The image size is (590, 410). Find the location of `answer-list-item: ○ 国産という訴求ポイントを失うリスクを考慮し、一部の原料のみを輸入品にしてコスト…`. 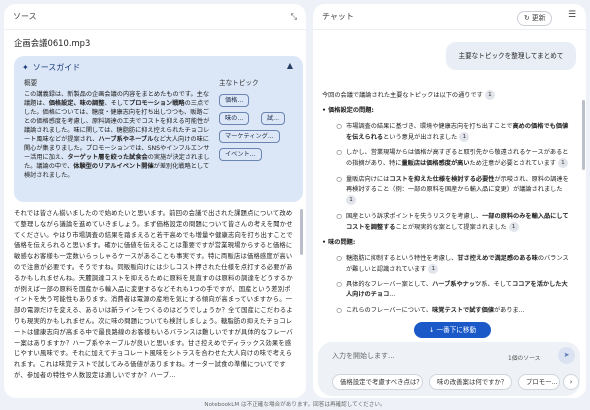

answer-list-item: ○ 国産という訴求ポイントを失うリスクを考慮し、一部の原料のみを輸入品にしてコスト… is located at coordinates (452, 222).